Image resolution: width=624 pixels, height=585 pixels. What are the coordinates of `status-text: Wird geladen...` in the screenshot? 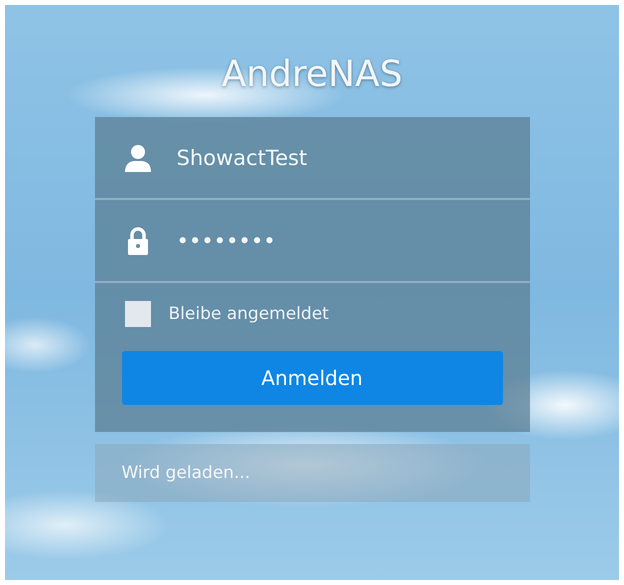 It's located at (186, 473).